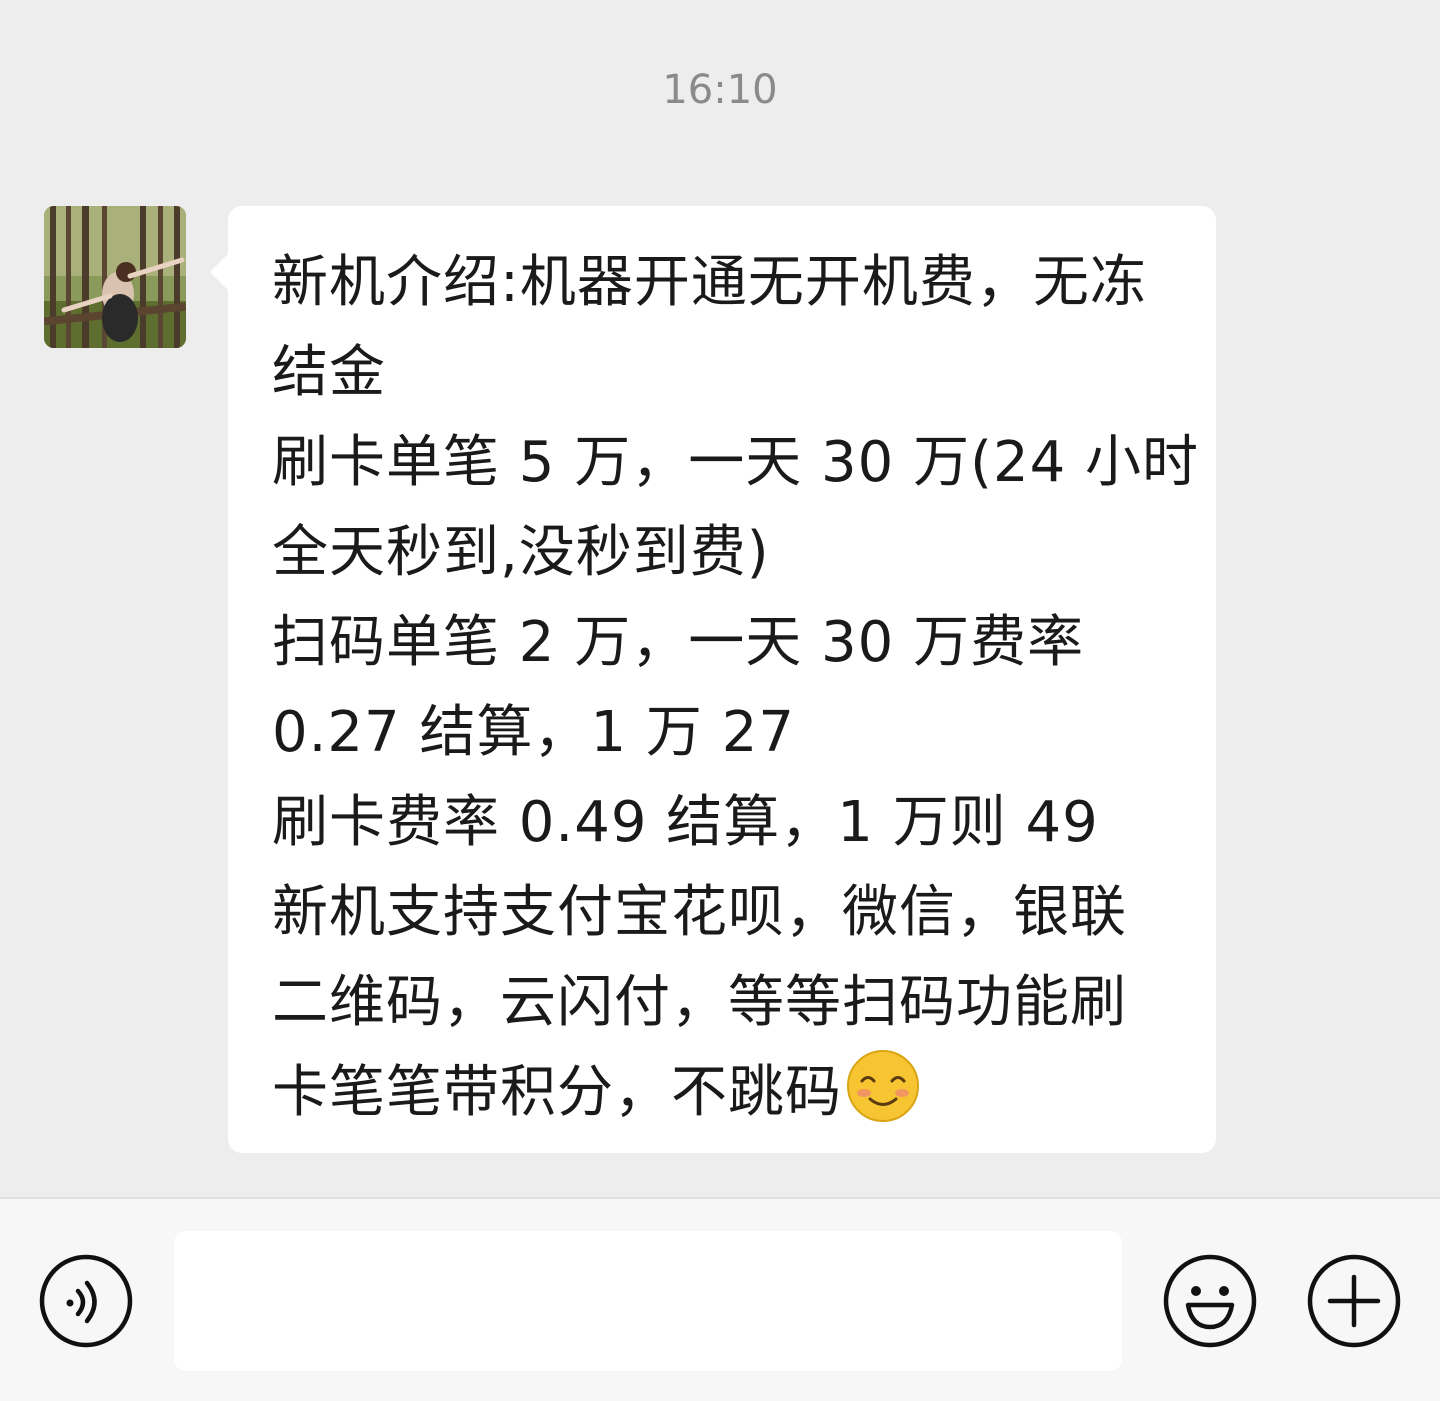 Image resolution: width=1440 pixels, height=1401 pixels. What do you see at coordinates (699, 912) in the screenshot?
I see `message-line: 新机支持支付宝花呗，微信，银联` at bounding box center [699, 912].